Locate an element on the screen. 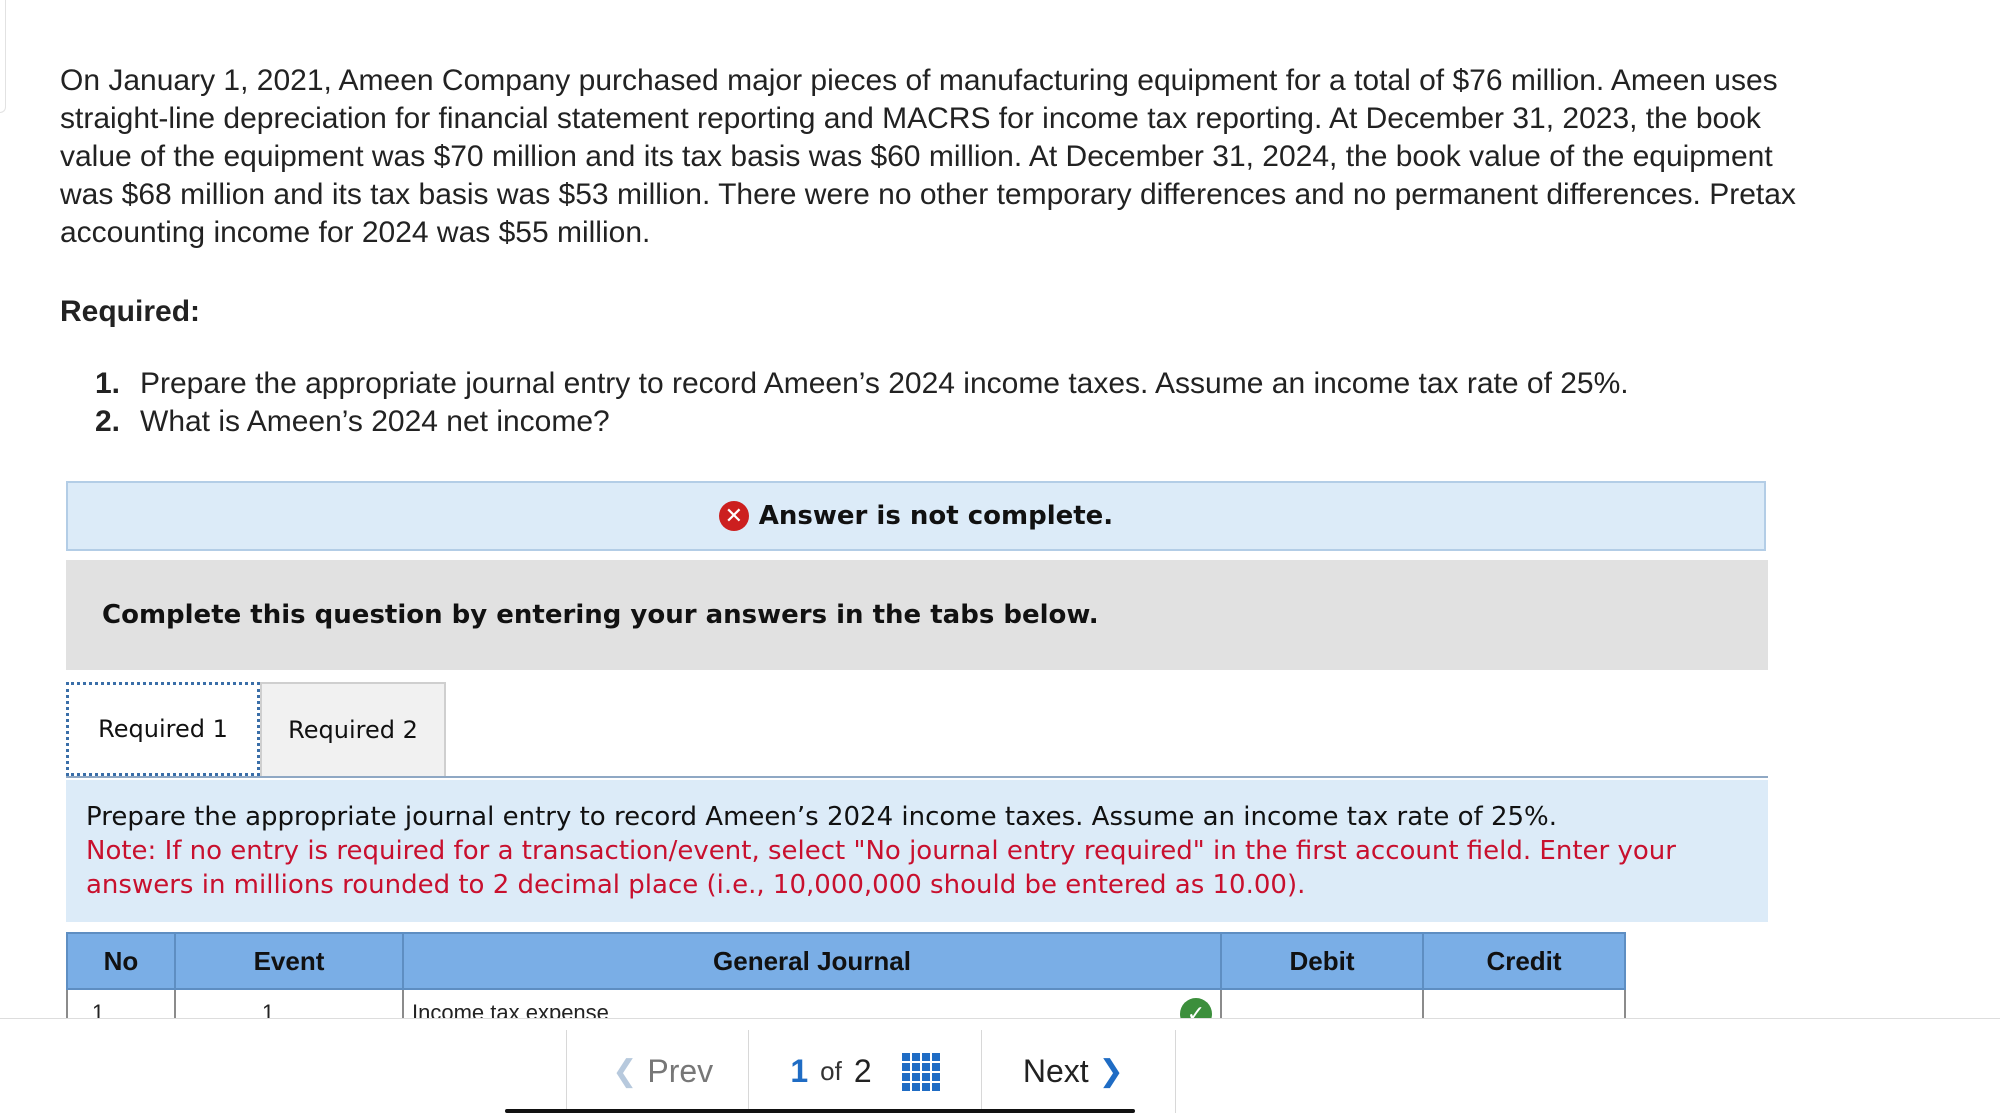 Image resolution: width=2000 pixels, height=1114 pixels. next-button: Next ❯ is located at coordinates (1078, 1071).